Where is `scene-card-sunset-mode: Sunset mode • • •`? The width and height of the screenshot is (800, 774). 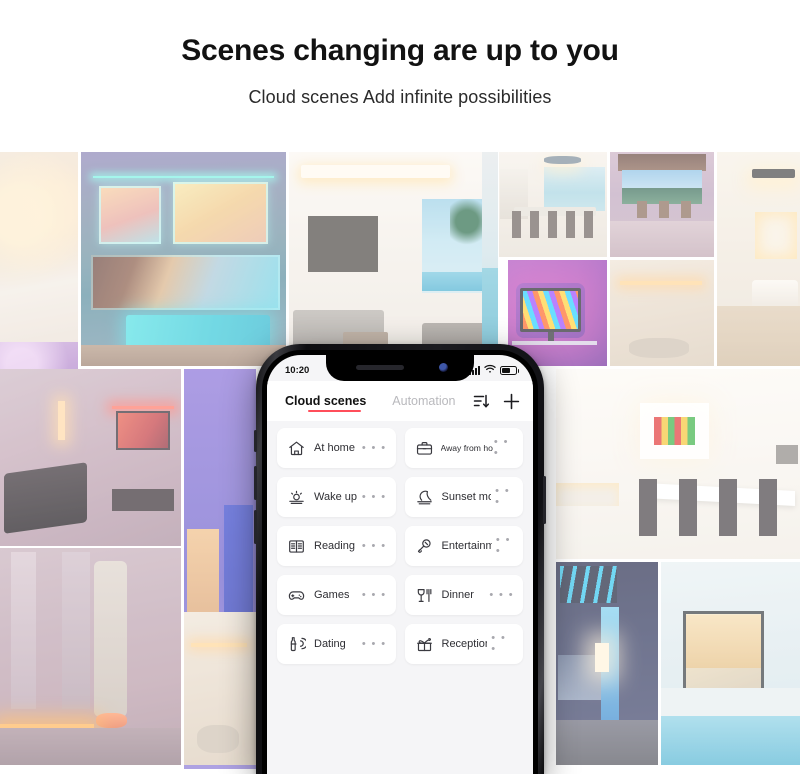
scene-card-sunset-mode: Sunset mode • • • is located at coordinates (463, 497).